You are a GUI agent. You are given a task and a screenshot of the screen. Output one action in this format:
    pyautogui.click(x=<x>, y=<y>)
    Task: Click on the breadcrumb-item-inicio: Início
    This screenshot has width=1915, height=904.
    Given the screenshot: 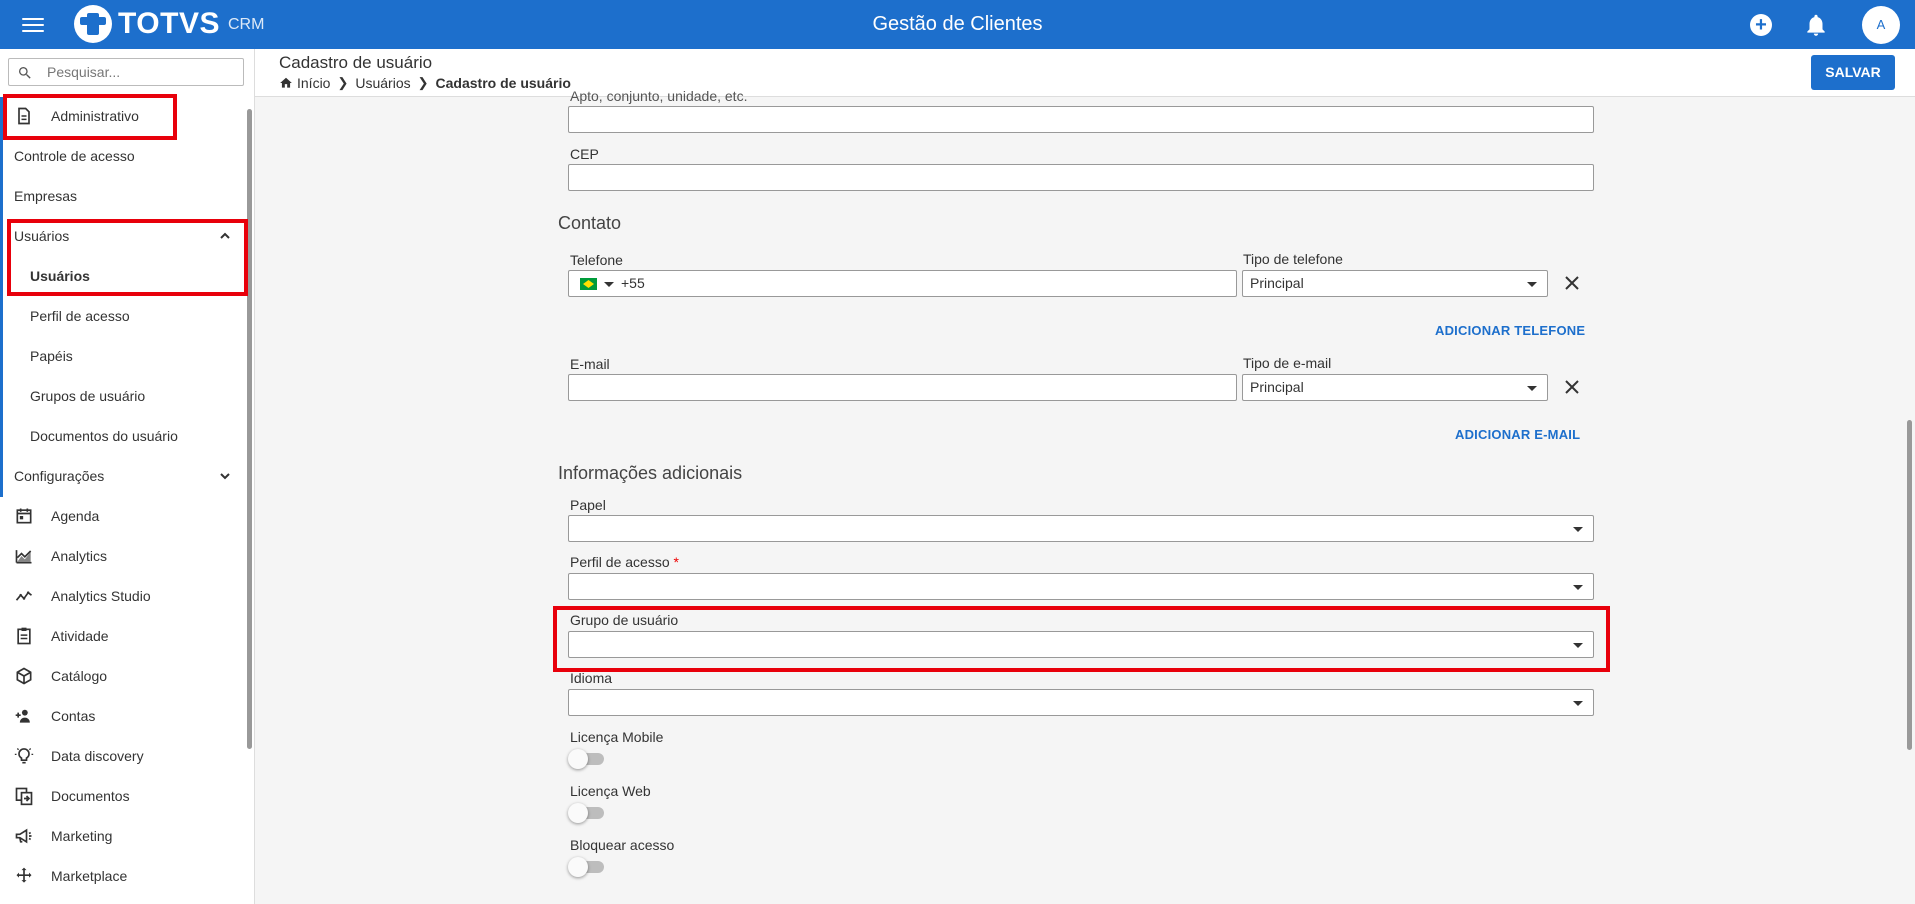 What is the action you would take?
    pyautogui.click(x=313, y=83)
    